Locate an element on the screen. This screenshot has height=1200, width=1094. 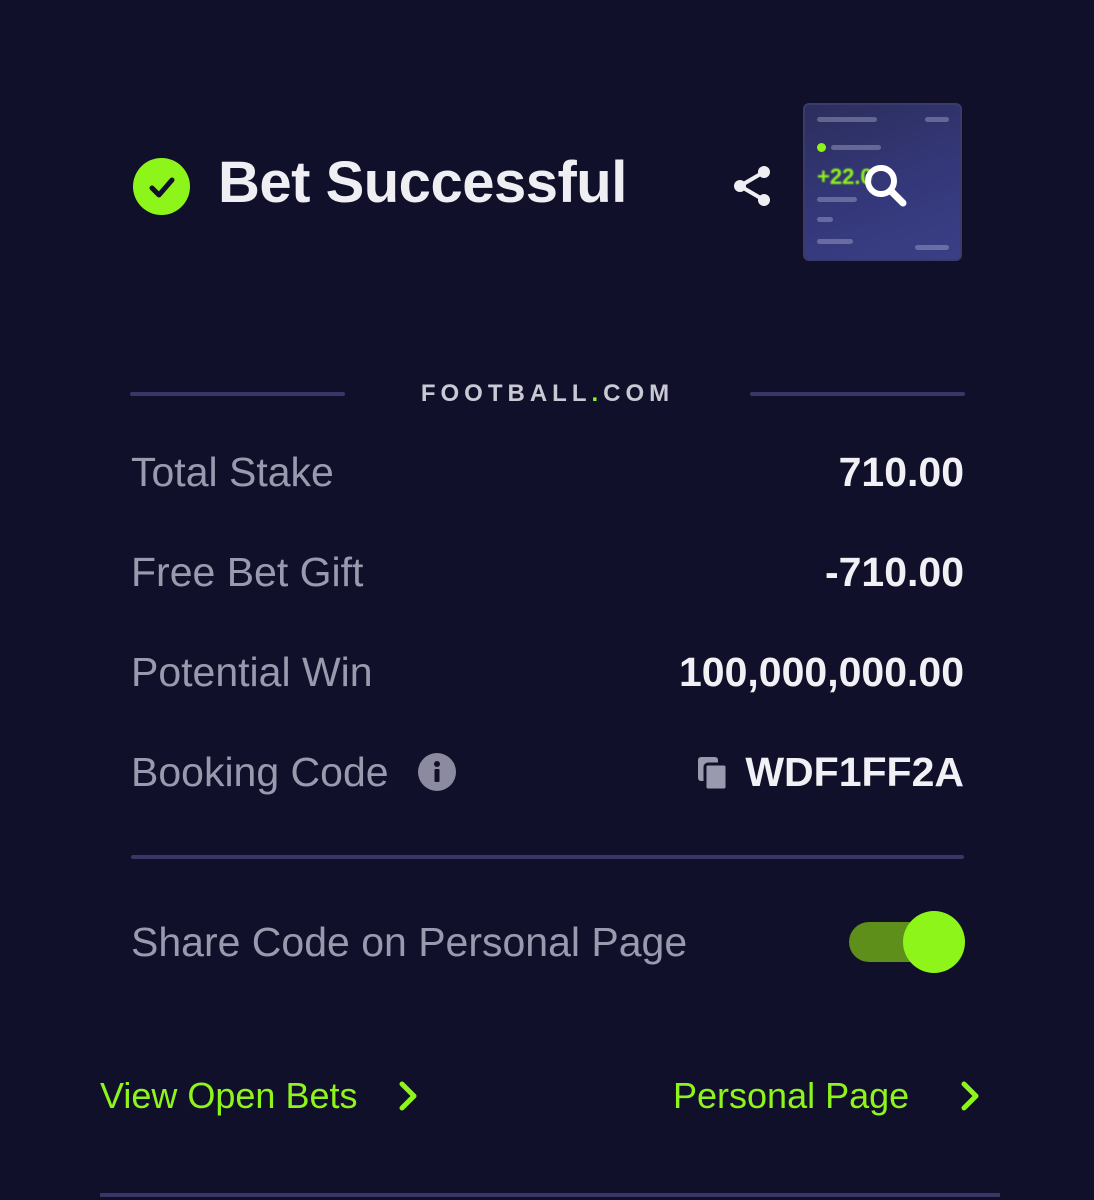
free-bet-gift-value: -710.00 is located at coordinates (894, 572).